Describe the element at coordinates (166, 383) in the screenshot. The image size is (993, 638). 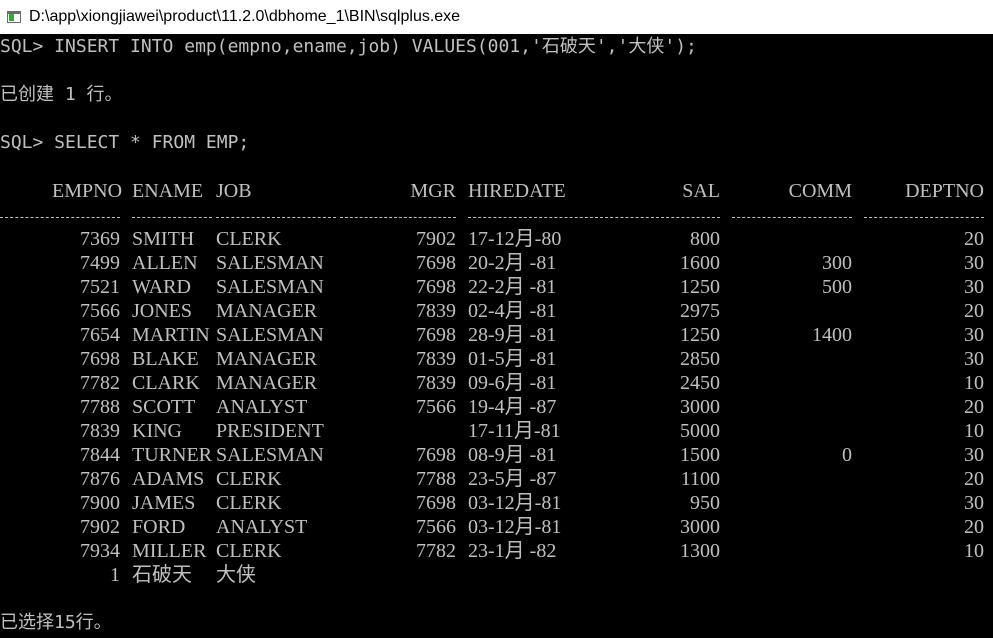
I see `cell-ename: CLARK` at that location.